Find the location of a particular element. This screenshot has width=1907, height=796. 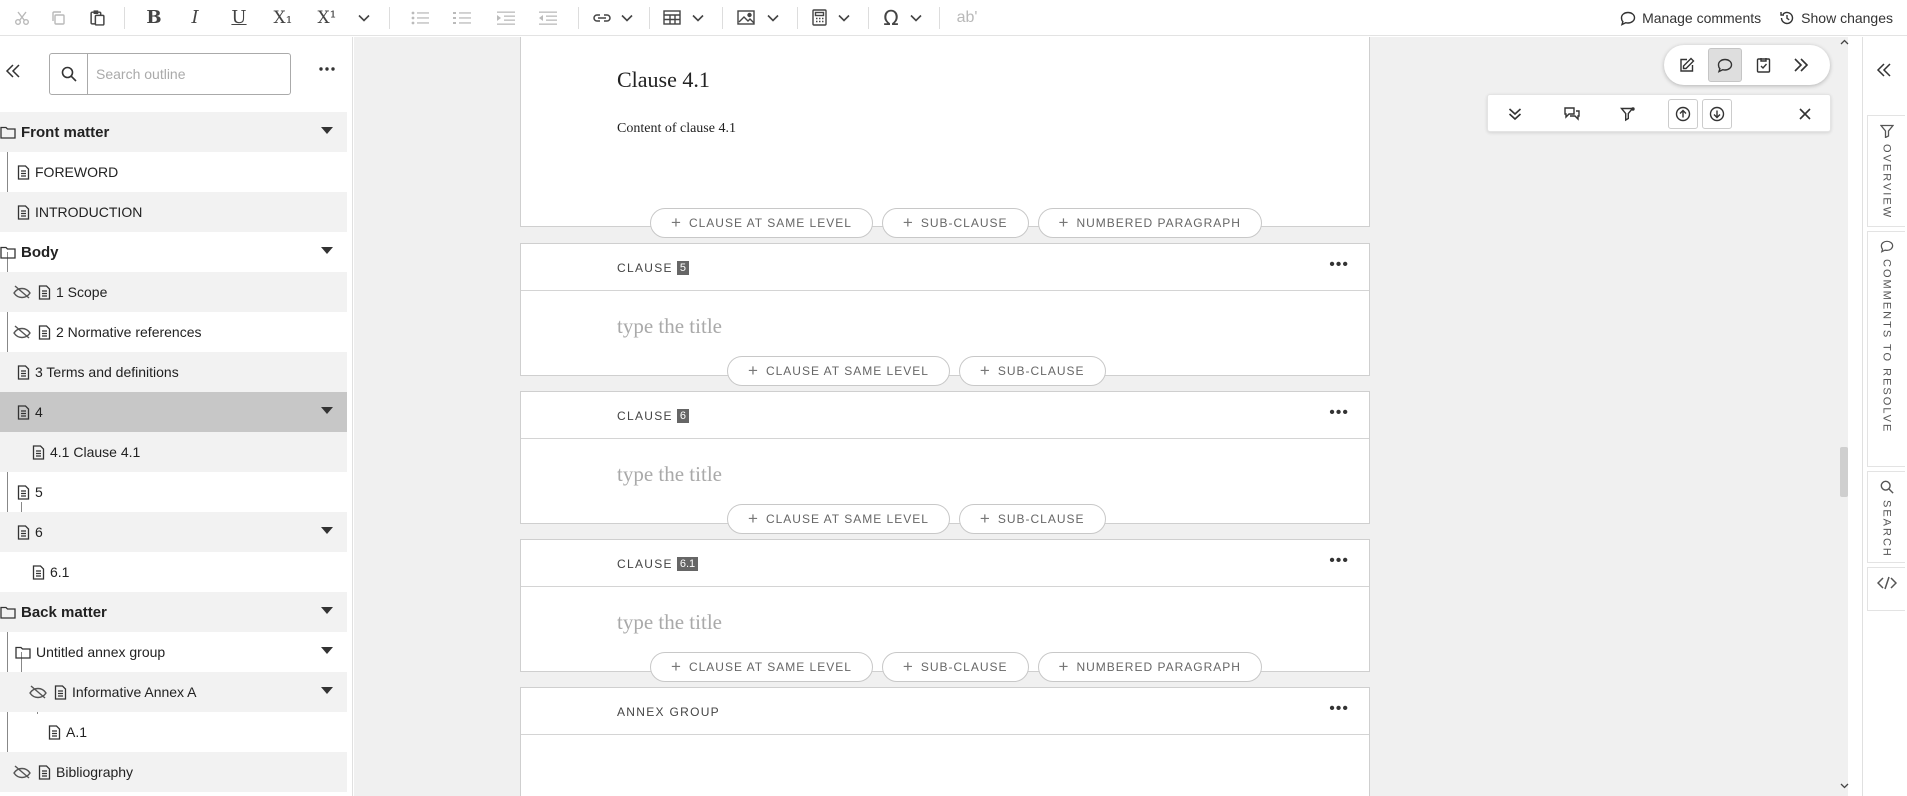

expand-all-icon is located at coordinates (1515, 114).